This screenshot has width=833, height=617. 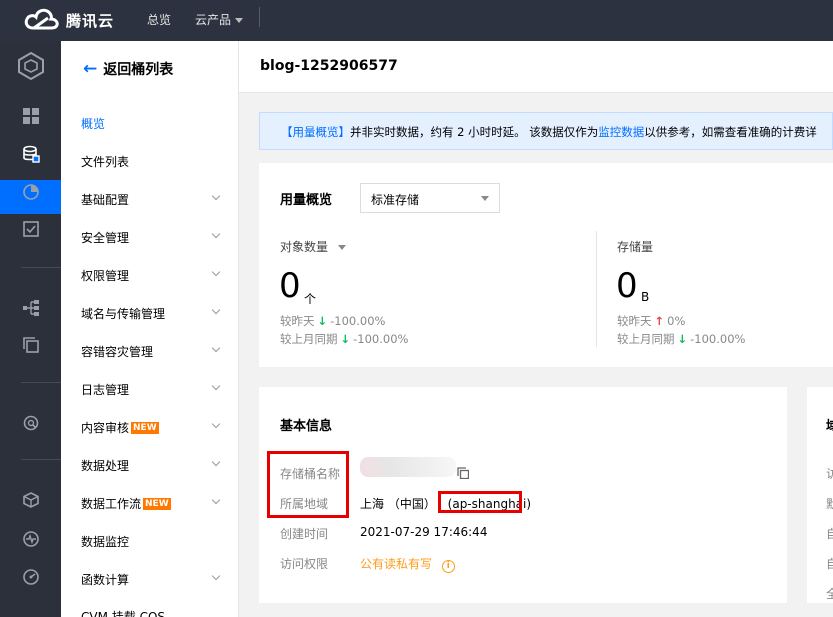 I want to click on sidebar-item-overview: 概览, so click(x=155, y=123).